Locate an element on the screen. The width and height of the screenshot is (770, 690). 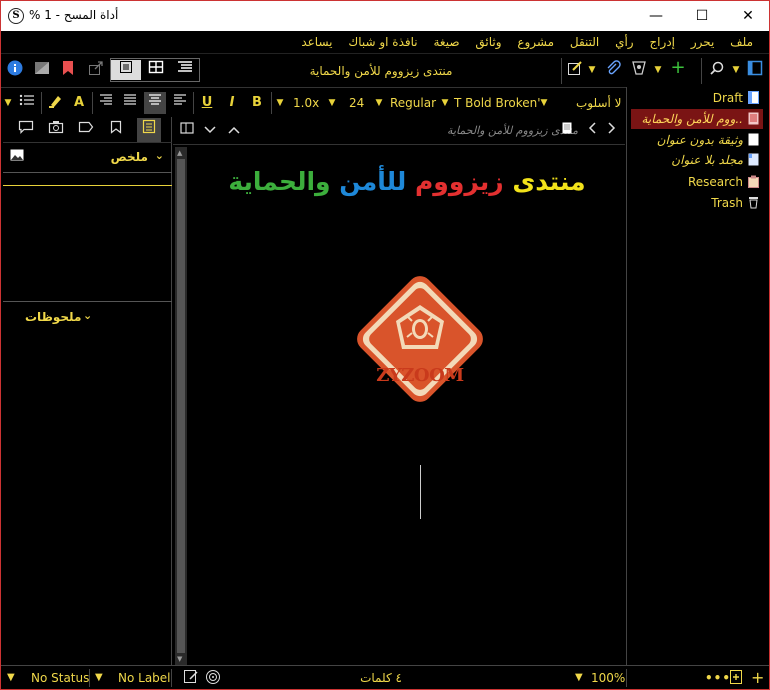
view-corkboard-icon is located at coordinates (156, 70).